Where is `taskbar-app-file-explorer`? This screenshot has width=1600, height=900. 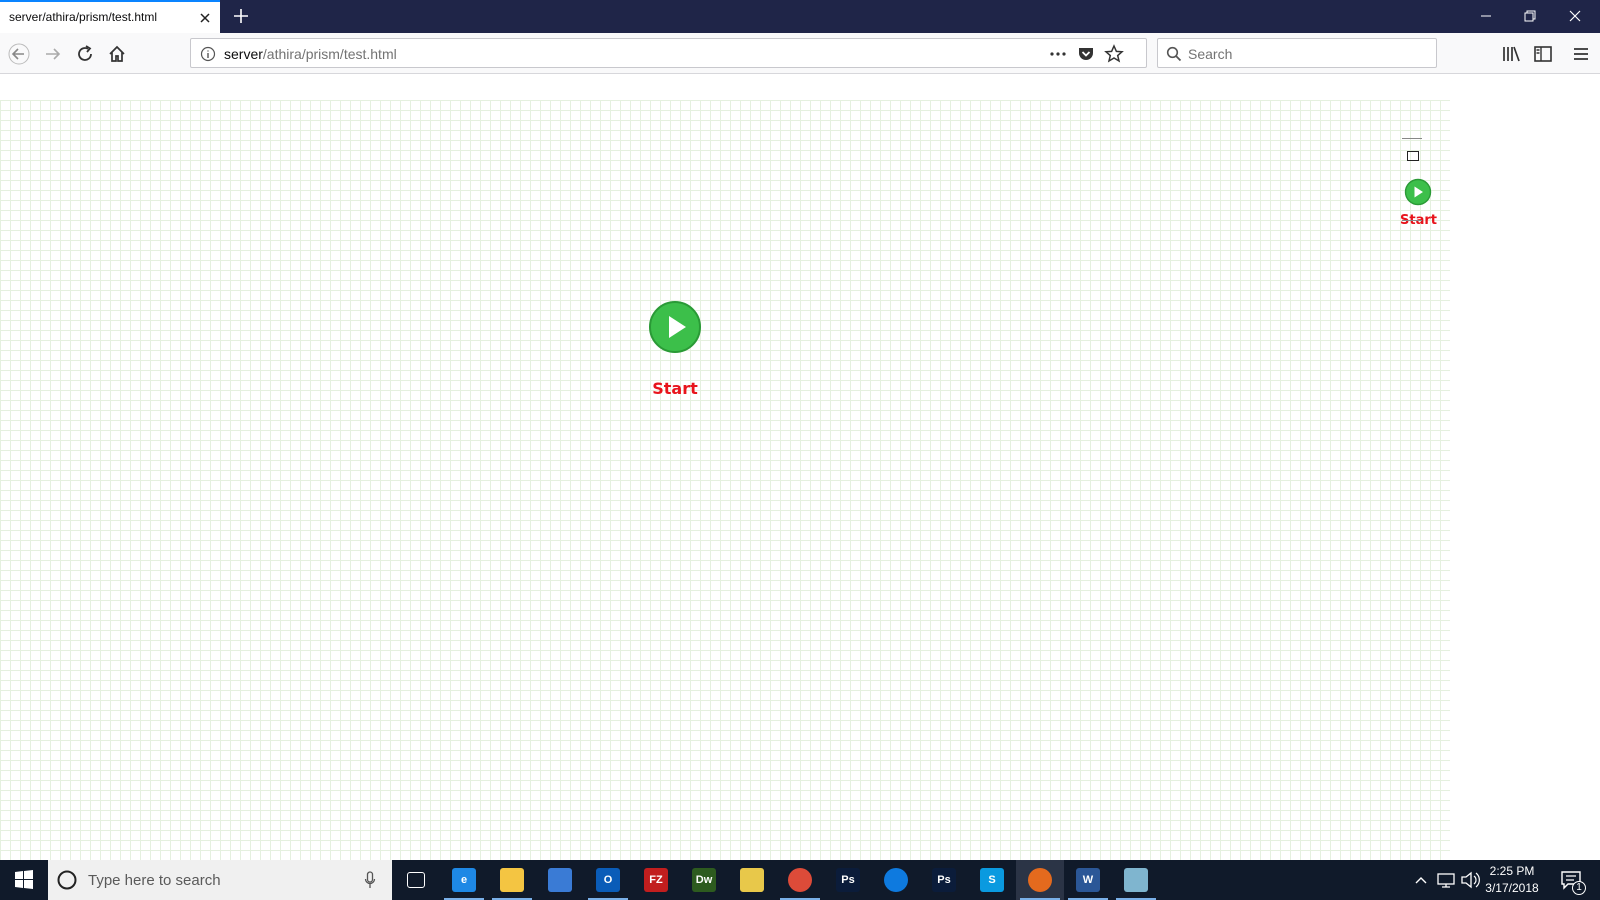
taskbar-app-file-explorer is located at coordinates (512, 880).